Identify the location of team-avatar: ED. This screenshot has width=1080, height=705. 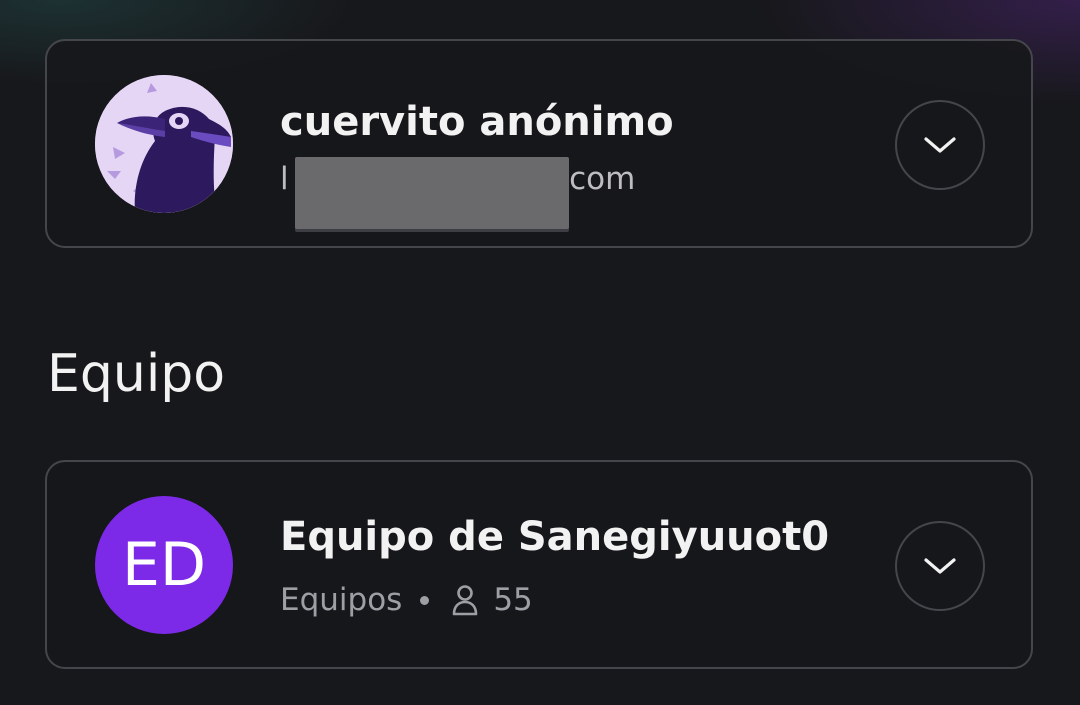
(164, 565).